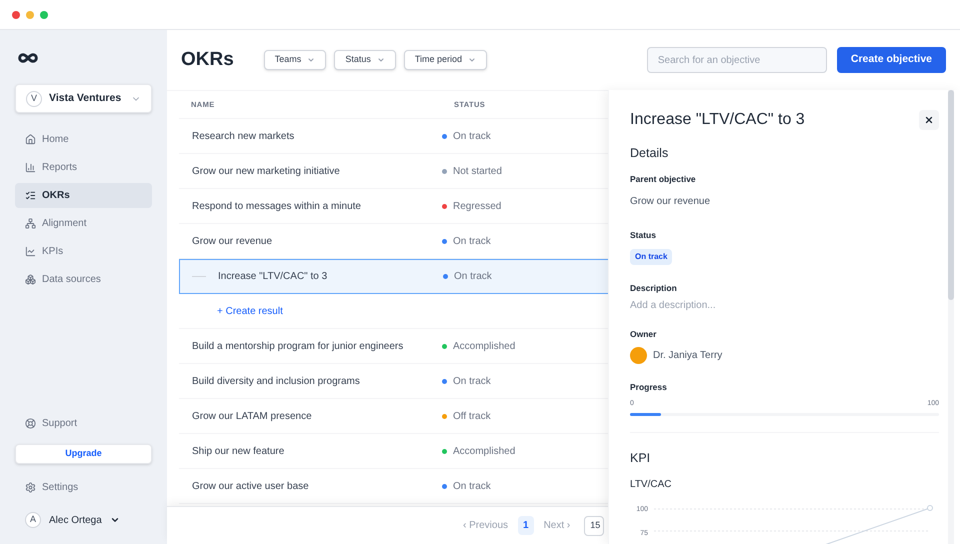 The height and width of the screenshot is (544, 960). Describe the element at coordinates (472, 417) in the screenshot. I see `status-text: Off track` at that location.